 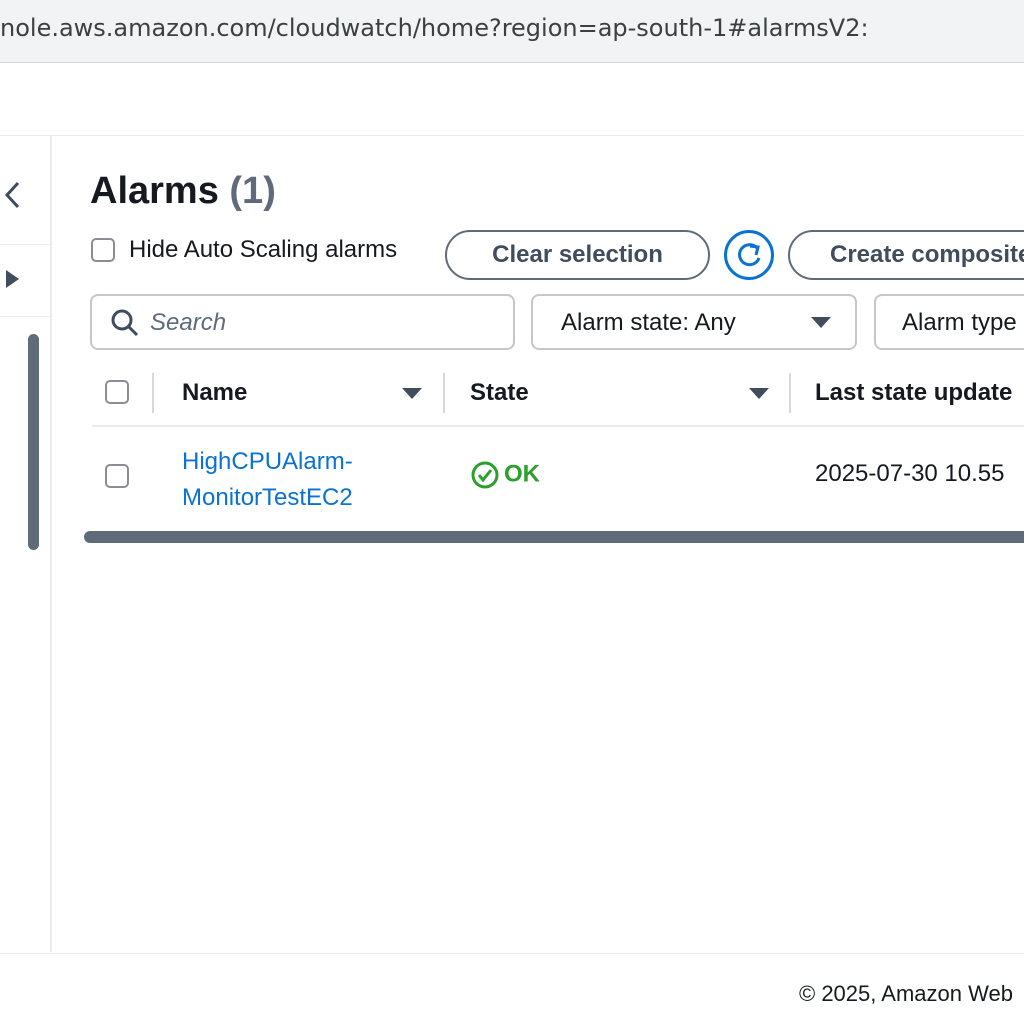 What do you see at coordinates (499, 393) in the screenshot?
I see `column-header-state: State` at bounding box center [499, 393].